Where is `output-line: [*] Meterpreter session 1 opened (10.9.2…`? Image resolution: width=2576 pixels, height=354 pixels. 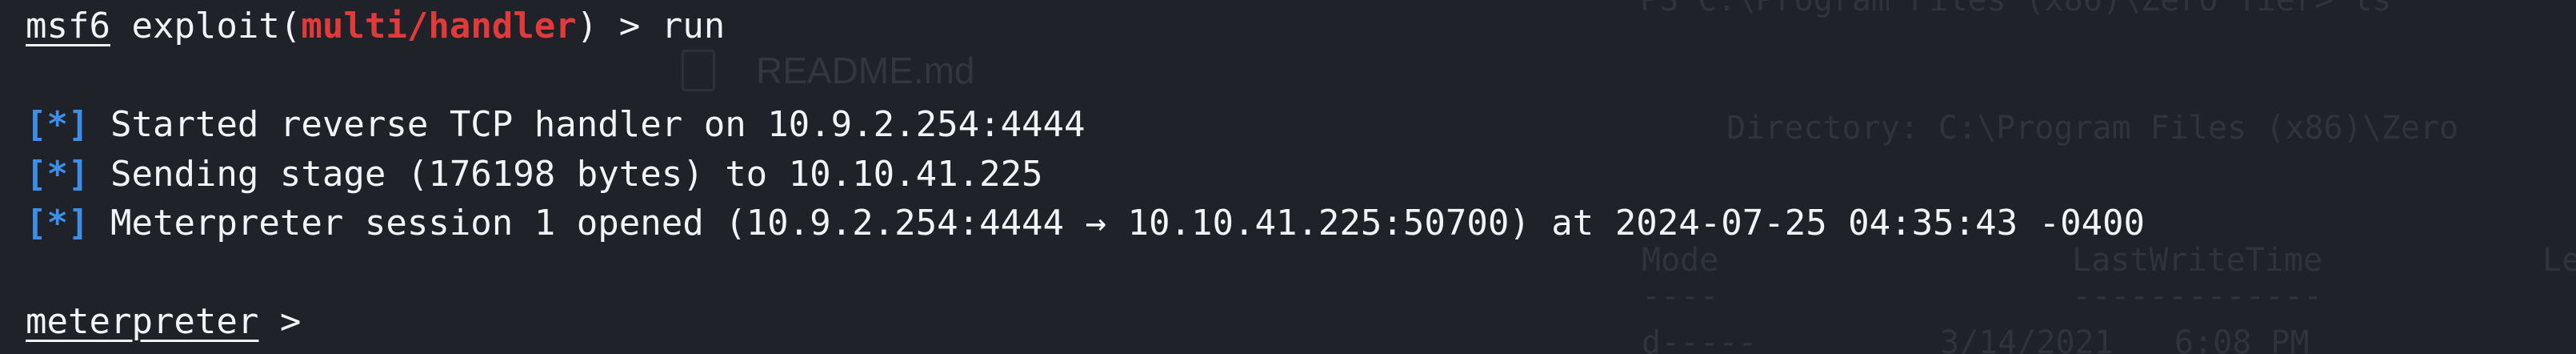
output-line: [*] Meterpreter session 1 opened (10.9.2… is located at coordinates (1301, 223).